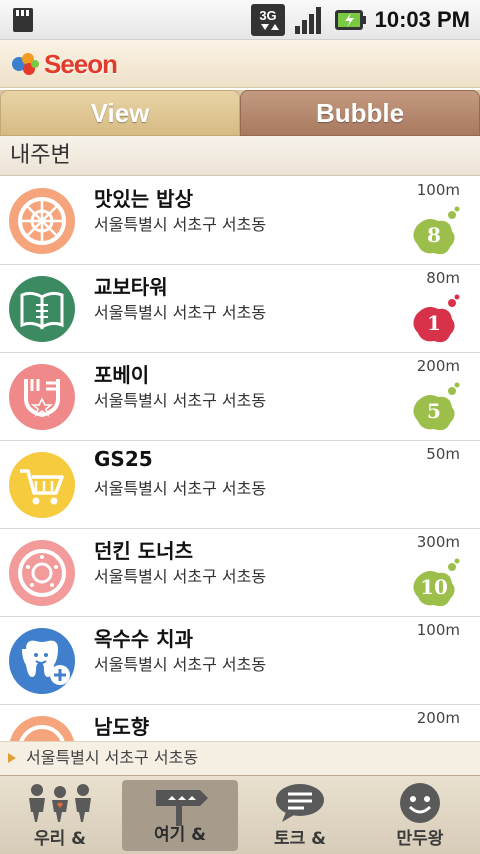 The width and height of the screenshot is (480, 854). What do you see at coordinates (443, 454) in the screenshot?
I see `place-distance: 50m` at bounding box center [443, 454].